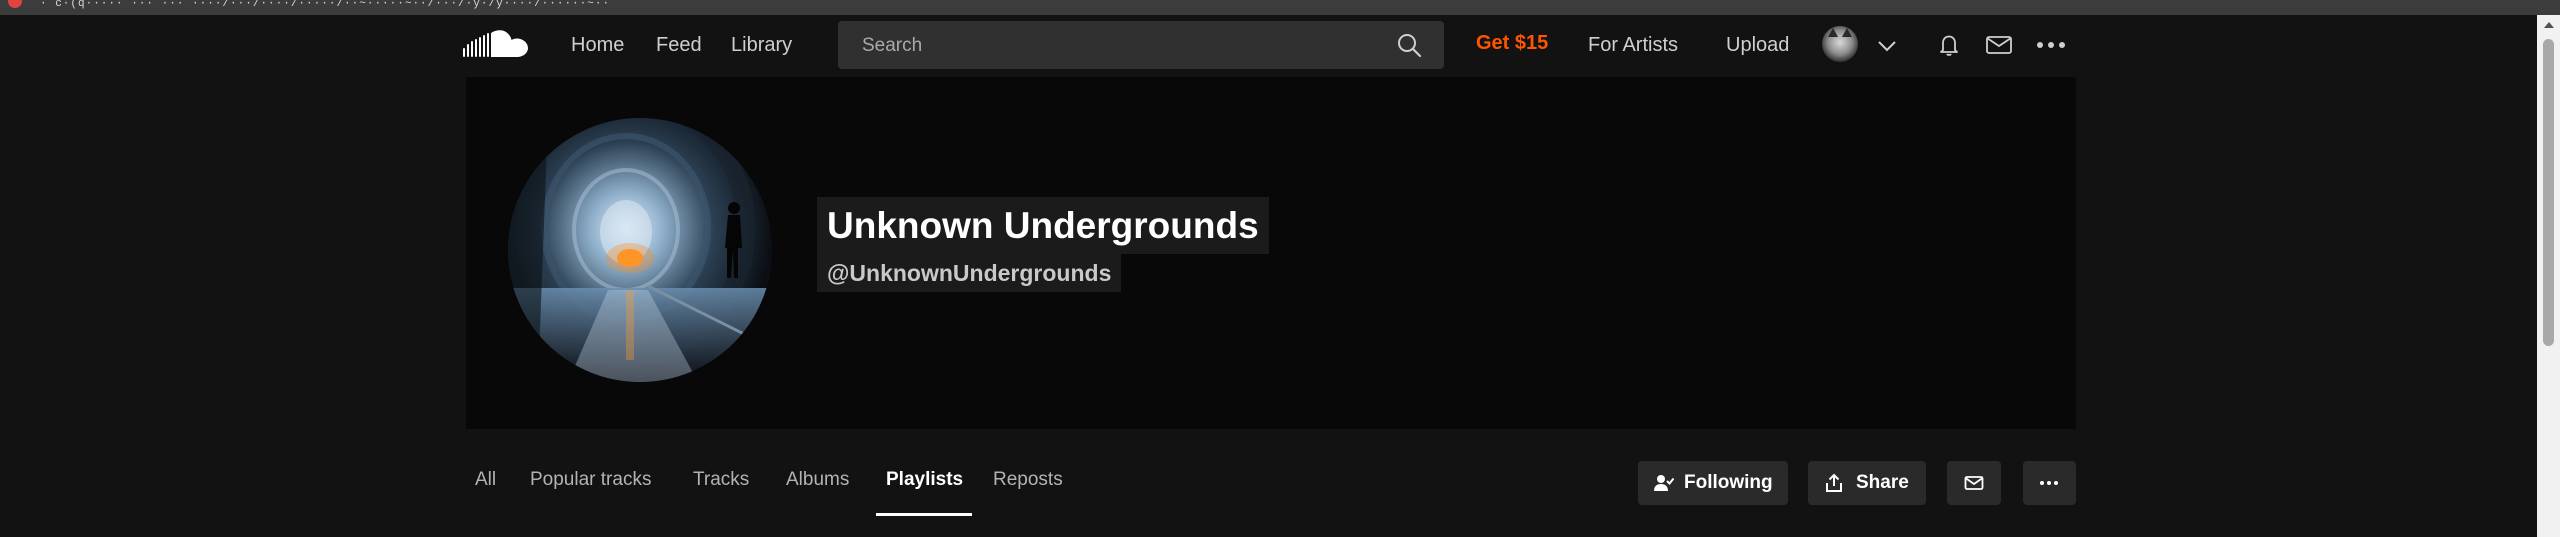 Image resolution: width=2560 pixels, height=537 pixels. I want to click on messages-mail-icon, so click(1999, 45).